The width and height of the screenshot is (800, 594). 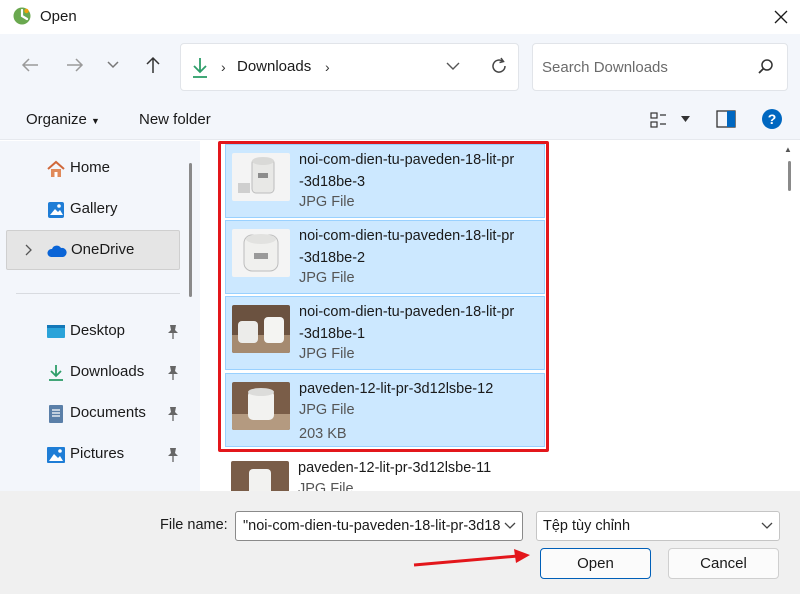 What do you see at coordinates (587, 526) in the screenshot?
I see `file-type-value: Tệp tùy chỉnh` at bounding box center [587, 526].